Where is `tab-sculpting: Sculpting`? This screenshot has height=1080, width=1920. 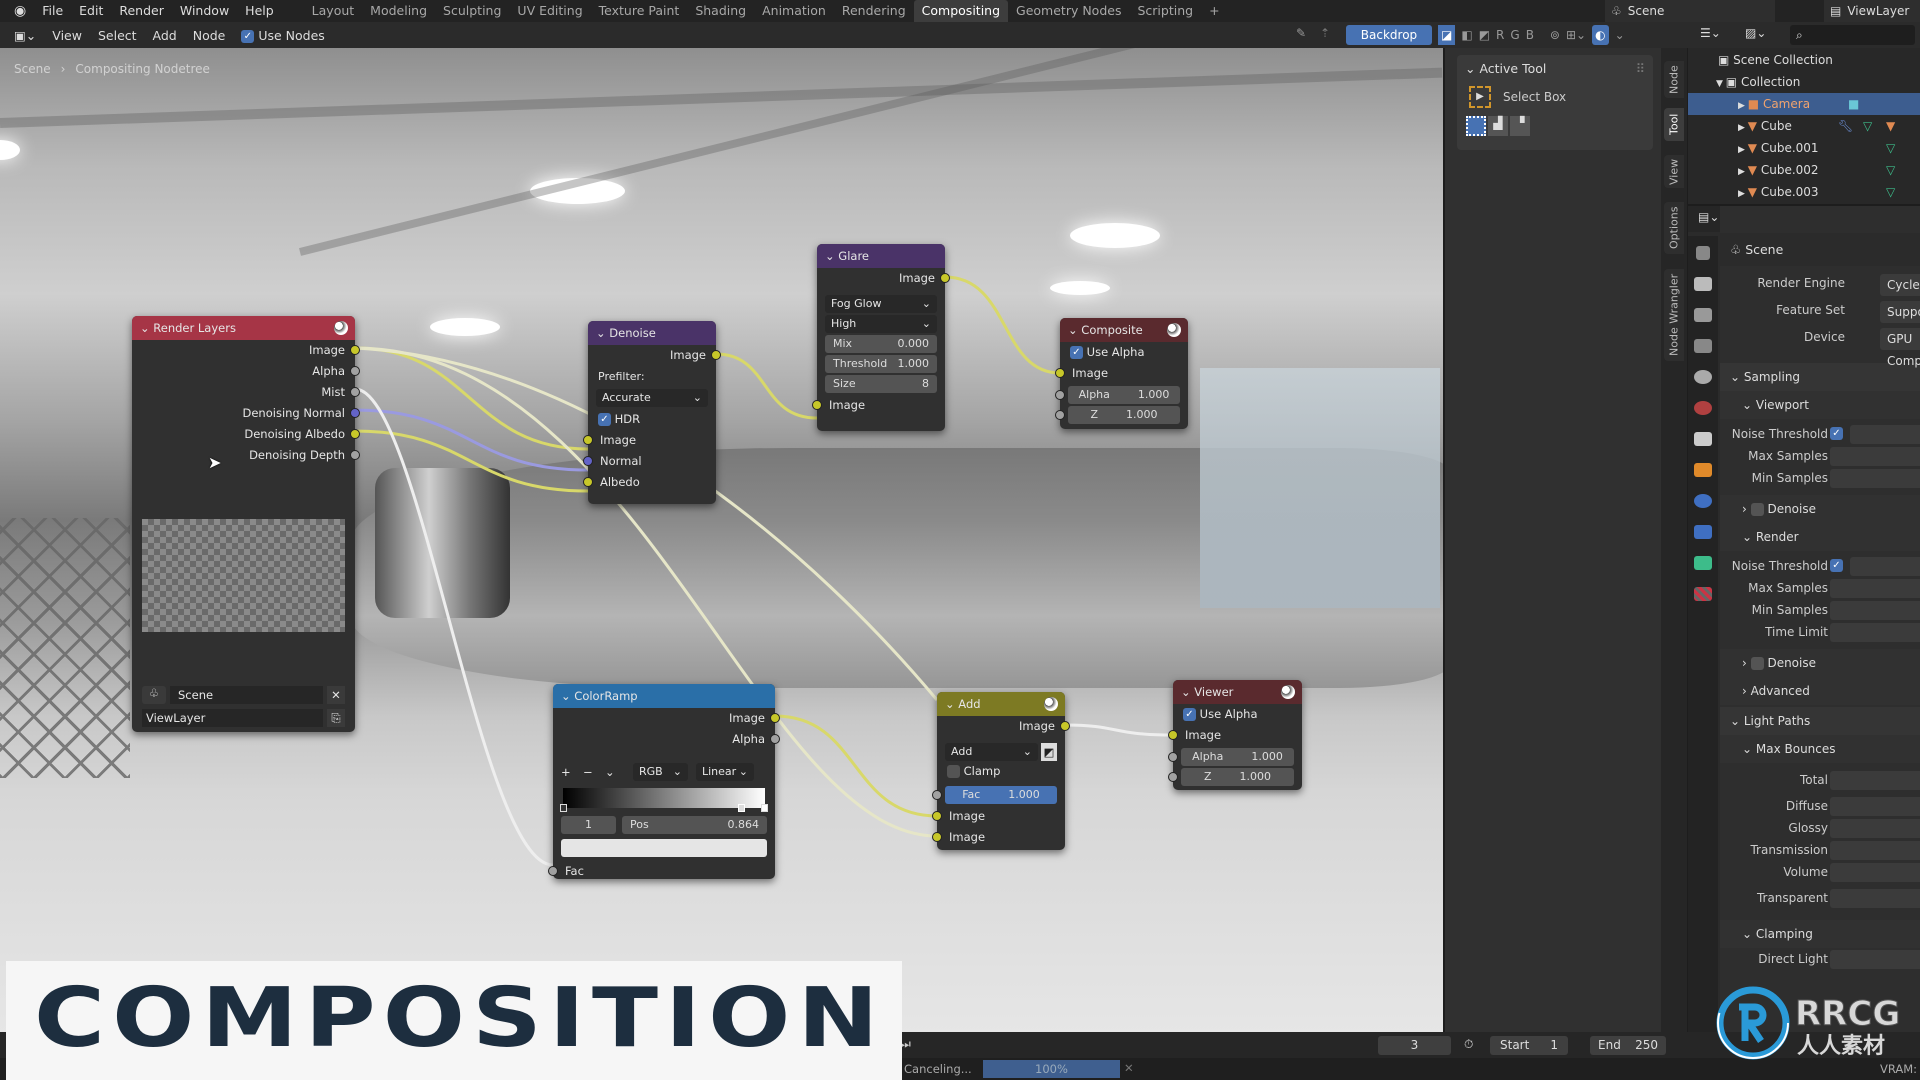 tab-sculpting: Sculpting is located at coordinates (472, 11).